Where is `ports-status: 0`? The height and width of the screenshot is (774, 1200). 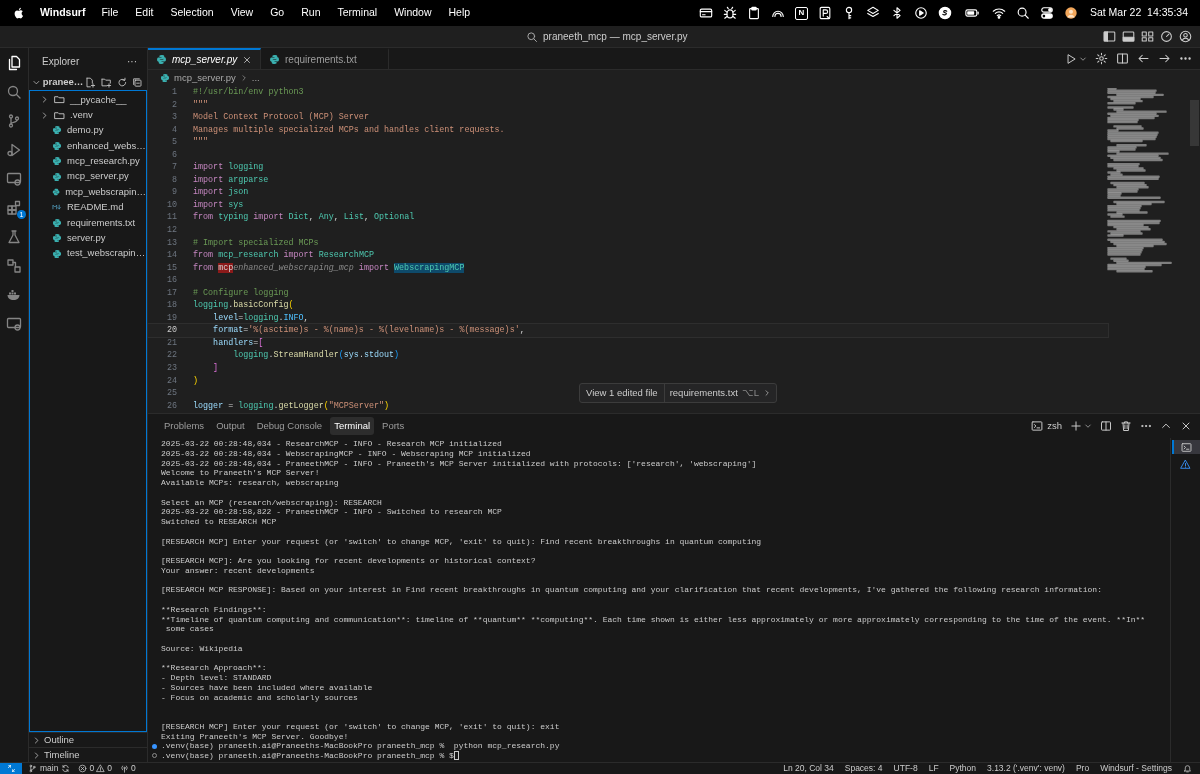 ports-status: 0 is located at coordinates (127, 768).